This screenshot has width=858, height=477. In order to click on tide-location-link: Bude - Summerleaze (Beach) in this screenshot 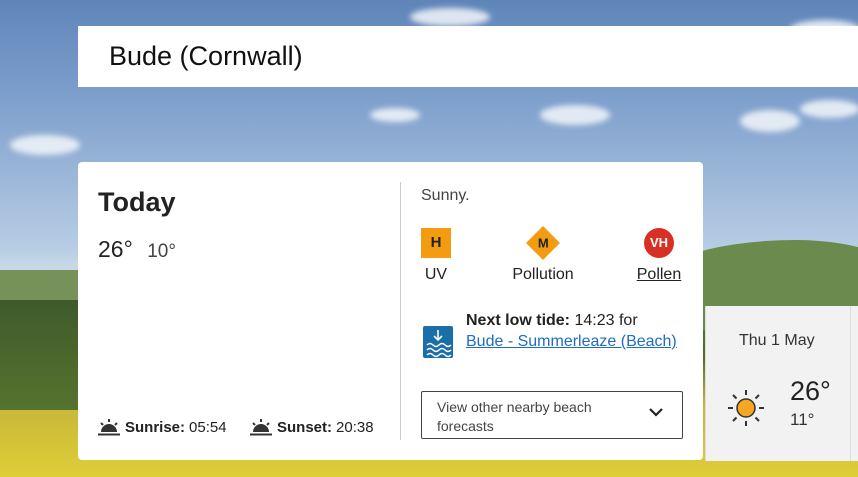, I will do `click(571, 341)`.